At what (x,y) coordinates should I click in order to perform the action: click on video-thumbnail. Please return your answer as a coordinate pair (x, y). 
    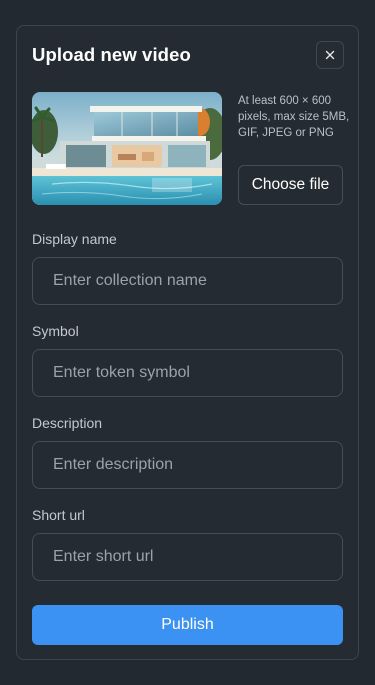
    Looking at the image, I should click on (127, 148).